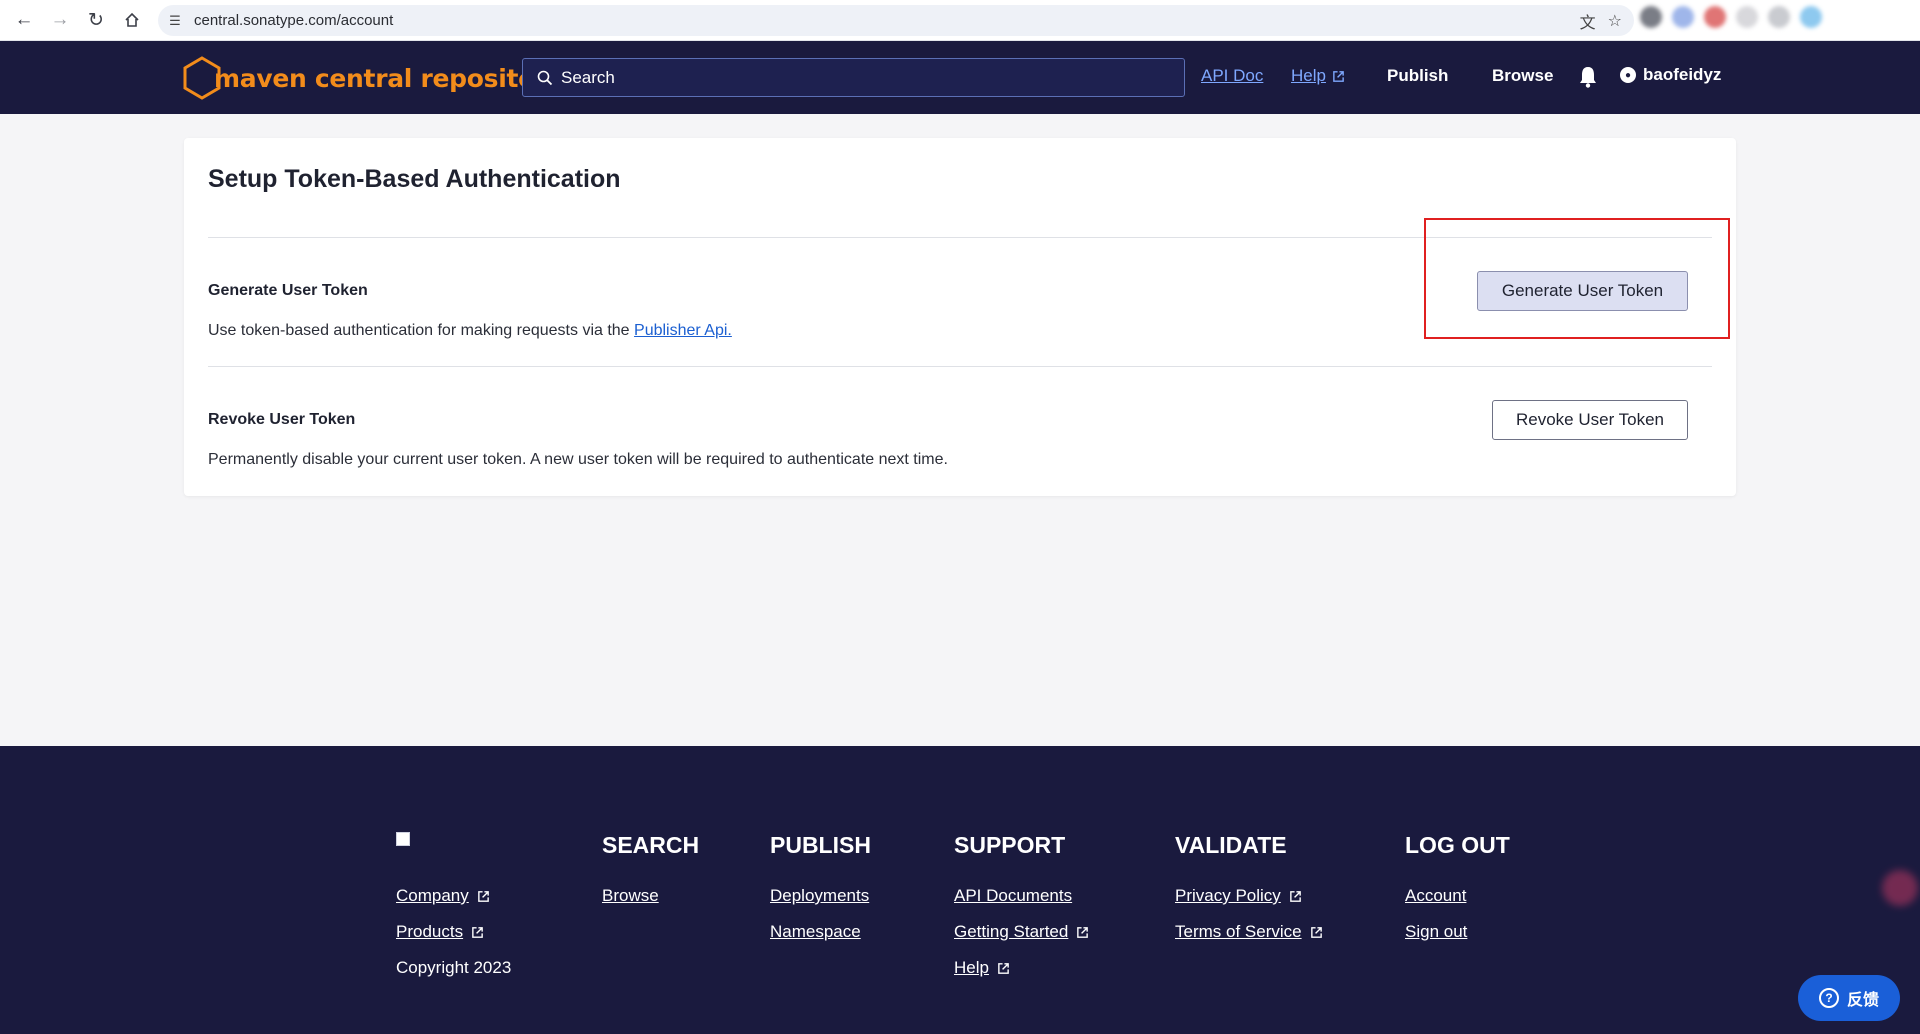 The height and width of the screenshot is (1034, 1920). What do you see at coordinates (1228, 895) in the screenshot?
I see `footer-privacy-policy-label: Privacy Policy` at bounding box center [1228, 895].